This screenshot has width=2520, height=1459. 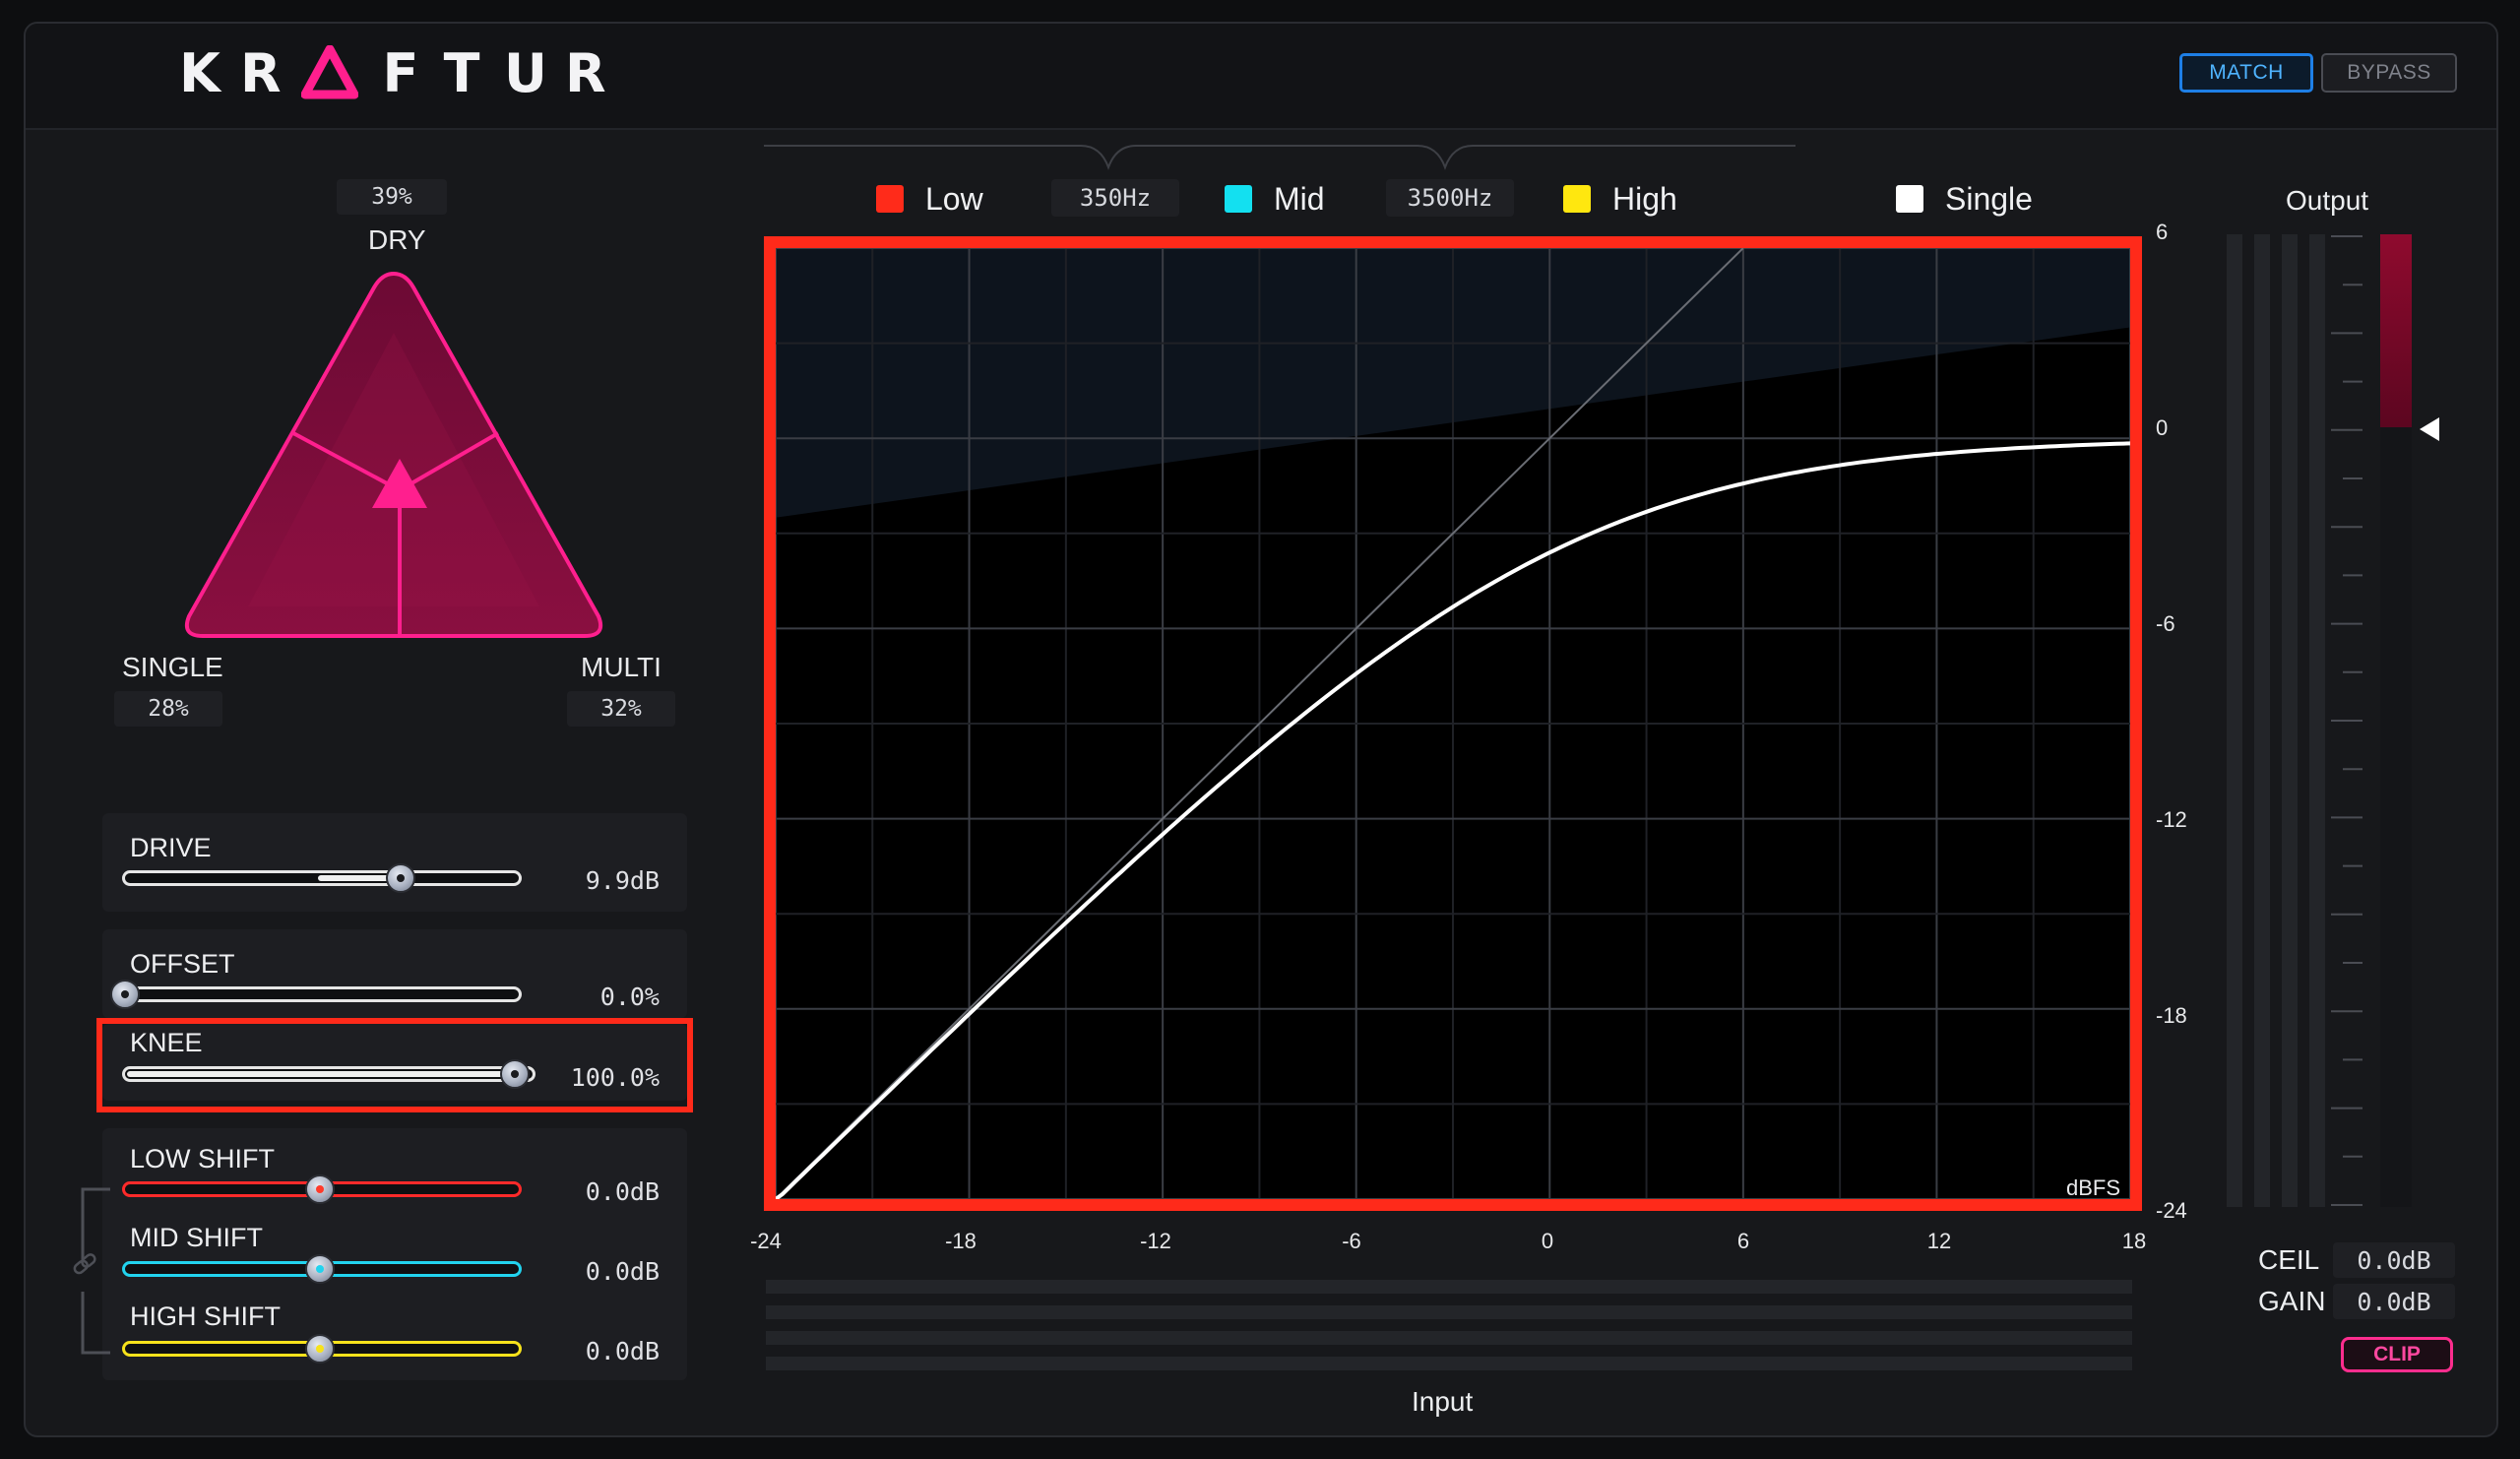 What do you see at coordinates (320, 1269) in the screenshot?
I see `mid-shift-handle` at bounding box center [320, 1269].